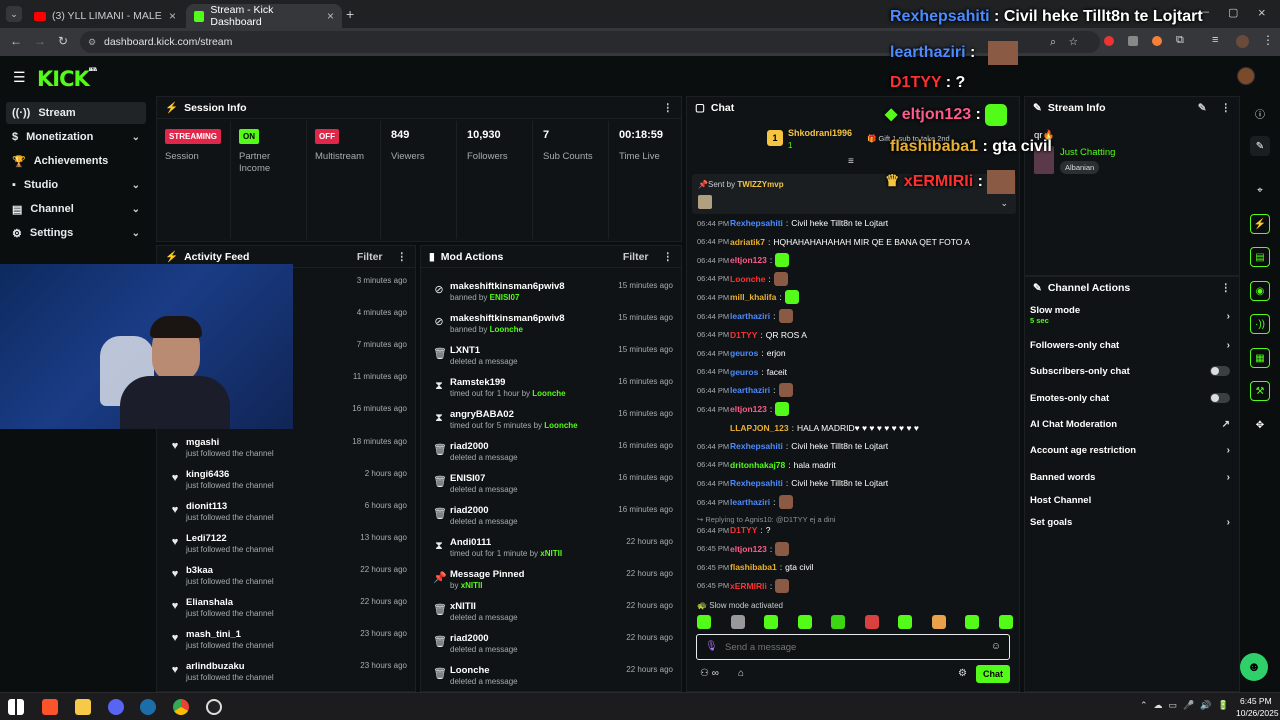 The height and width of the screenshot is (720, 1280). I want to click on activity-user: arlindbuzaku, so click(215, 666).